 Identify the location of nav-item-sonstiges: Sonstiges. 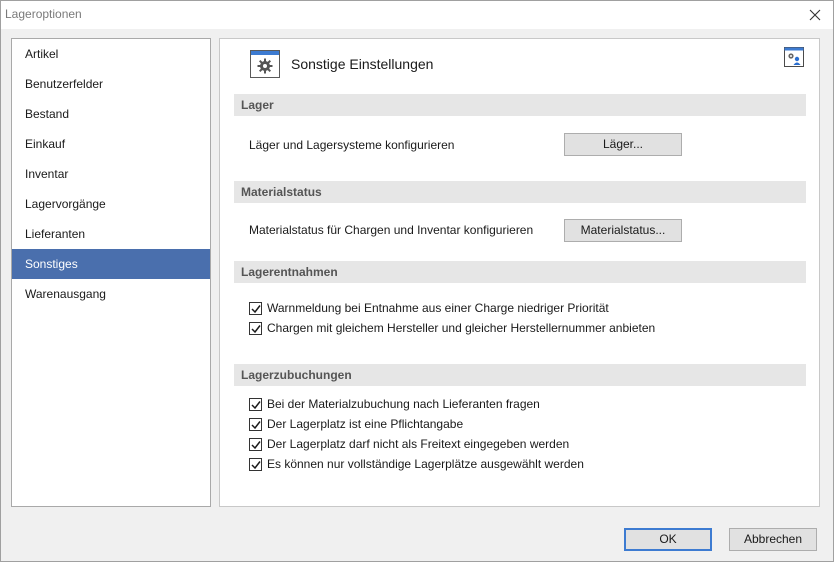
(111, 264).